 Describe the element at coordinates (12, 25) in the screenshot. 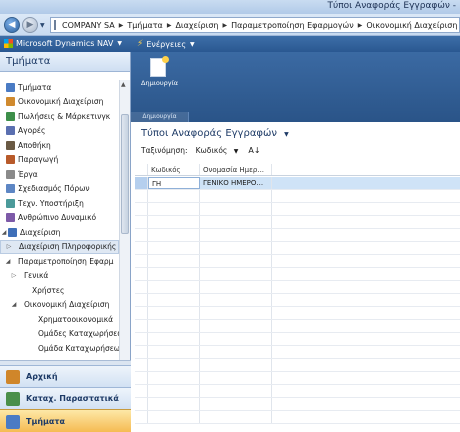

I see `back-button: ◀` at that location.